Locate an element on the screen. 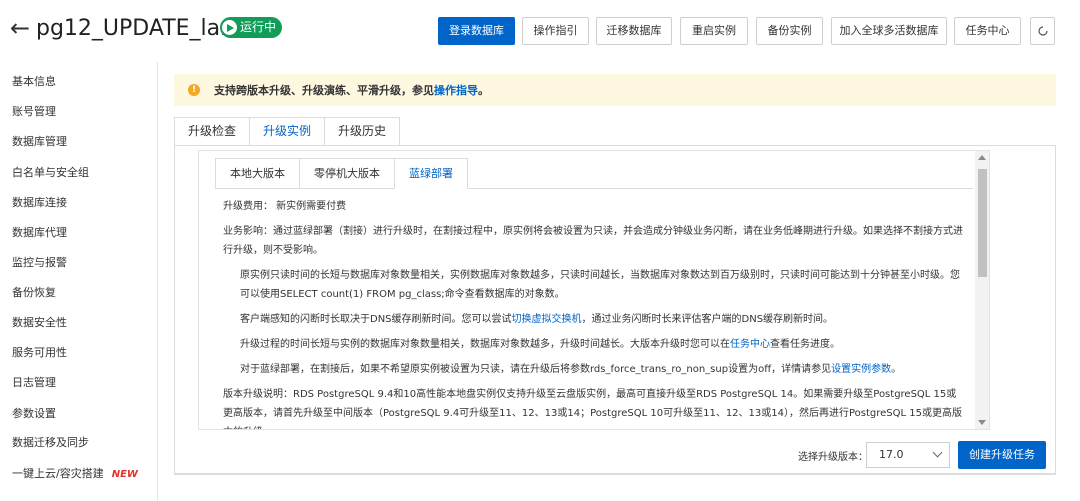  subtab-local-major: 本地大版本 is located at coordinates (257, 173).